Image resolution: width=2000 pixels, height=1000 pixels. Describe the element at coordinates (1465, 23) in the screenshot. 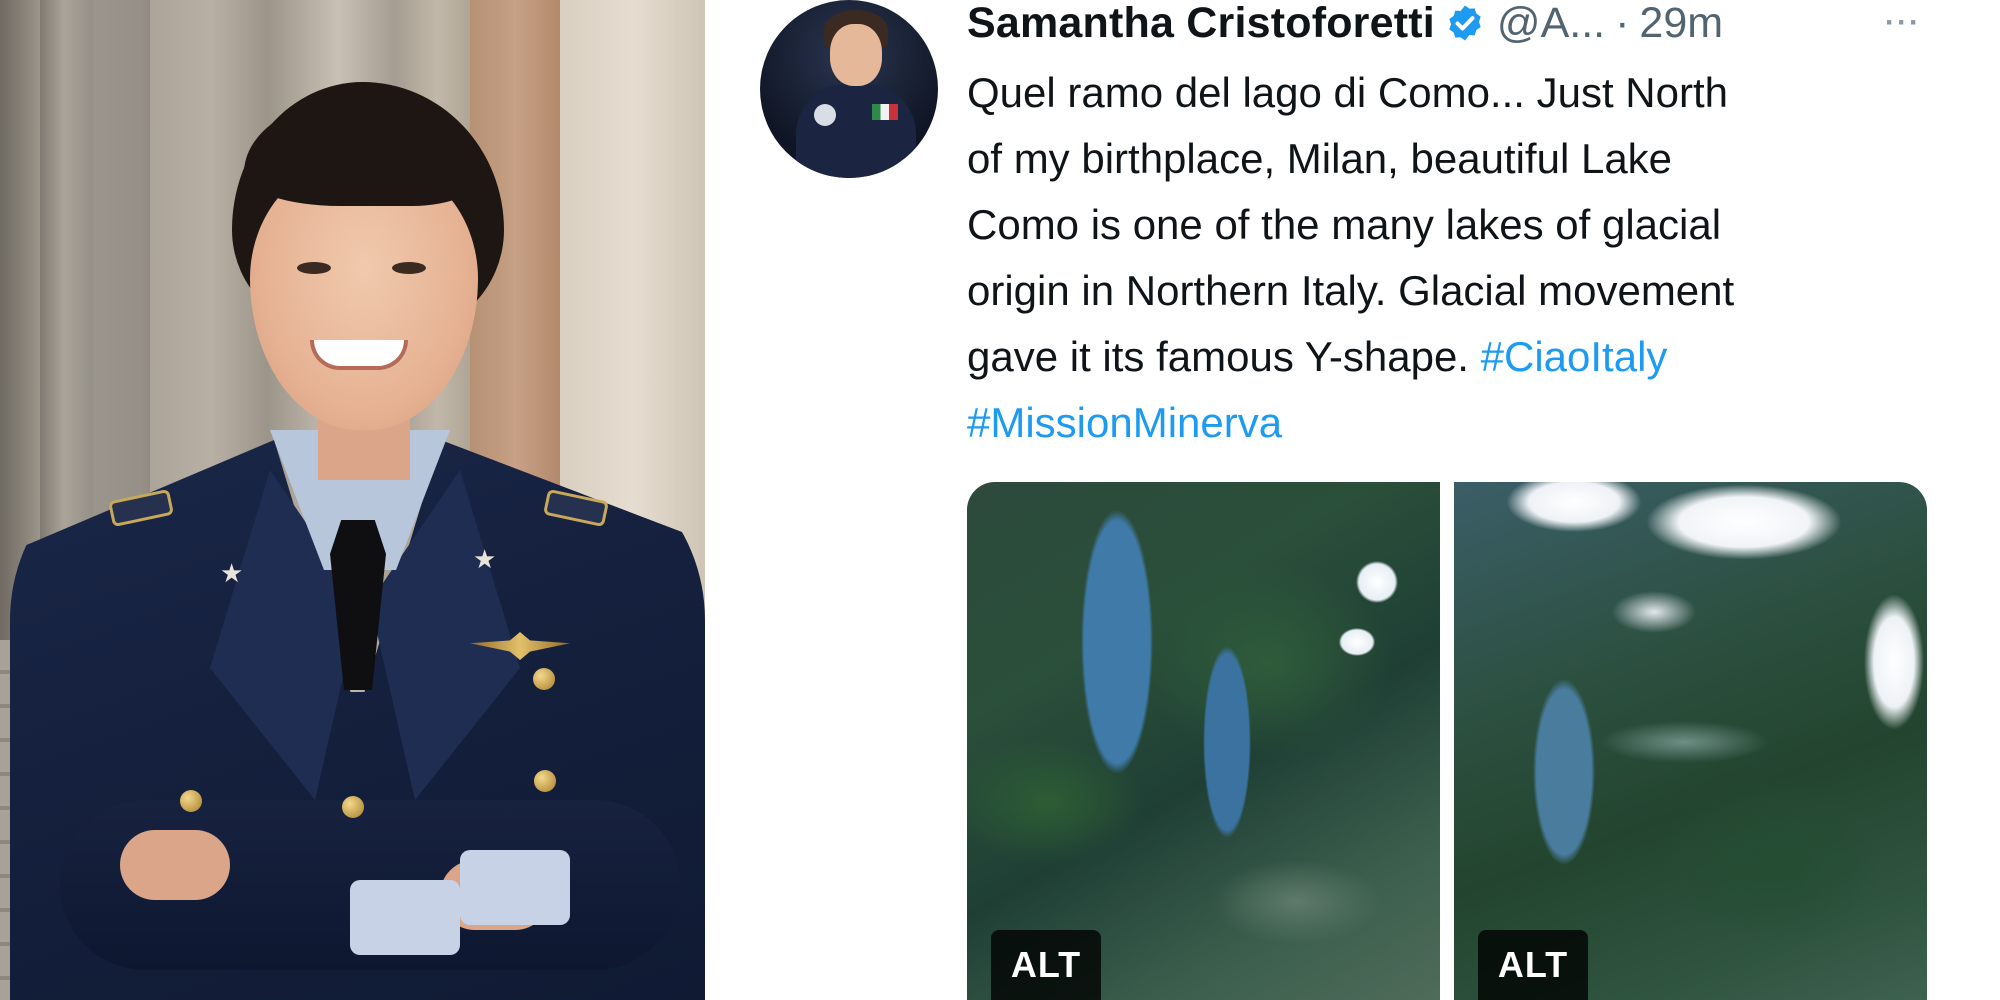

I see `verified-badge-icon` at that location.